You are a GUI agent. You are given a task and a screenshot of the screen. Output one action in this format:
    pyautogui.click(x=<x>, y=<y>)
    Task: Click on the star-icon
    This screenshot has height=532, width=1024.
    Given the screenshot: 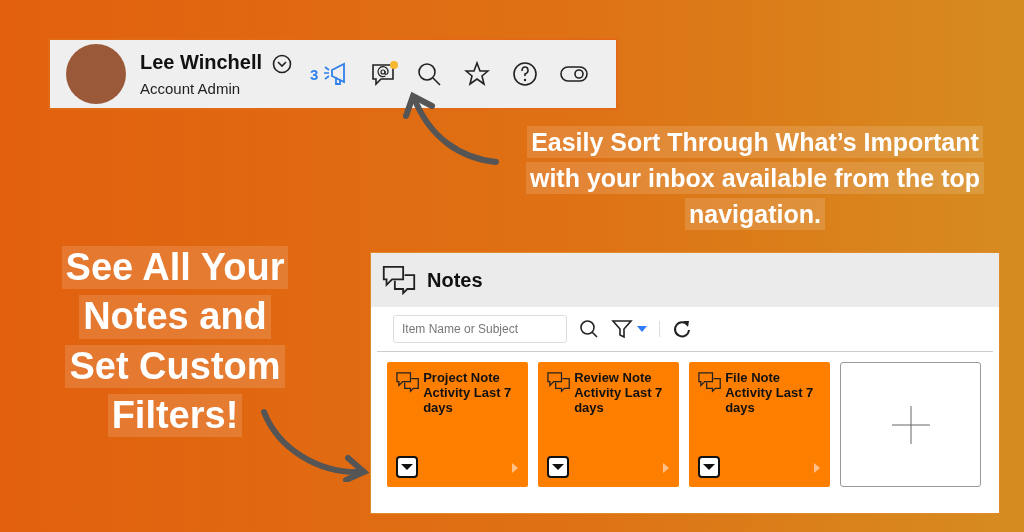 What is the action you would take?
    pyautogui.click(x=477, y=74)
    